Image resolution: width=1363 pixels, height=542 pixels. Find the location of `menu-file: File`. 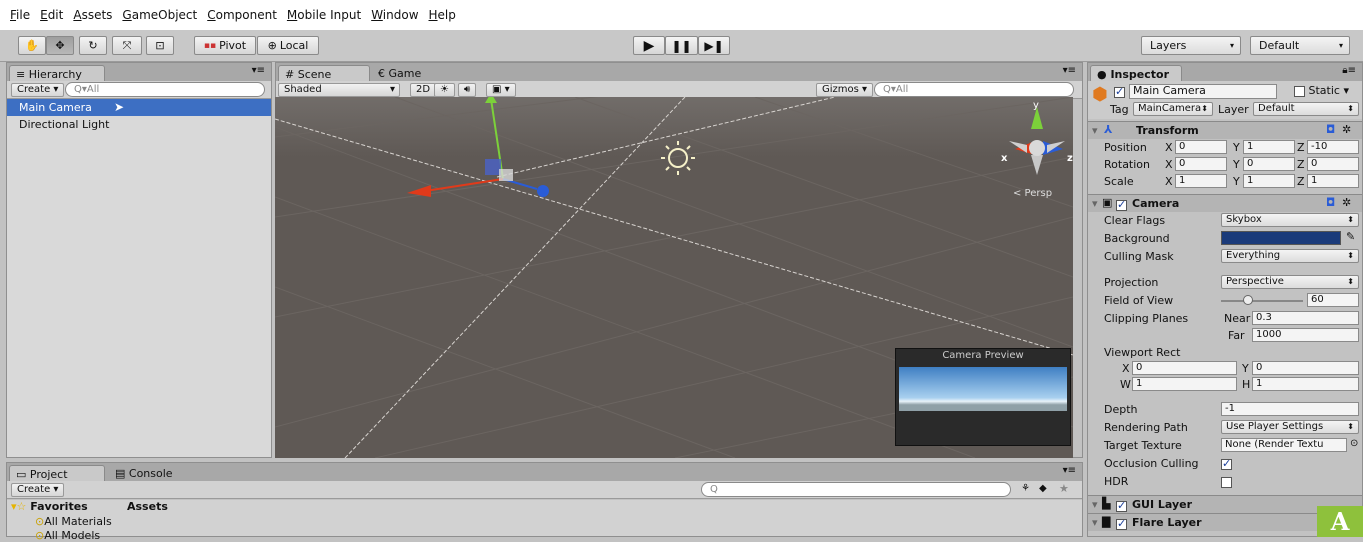

menu-file: File is located at coordinates (20, 15).